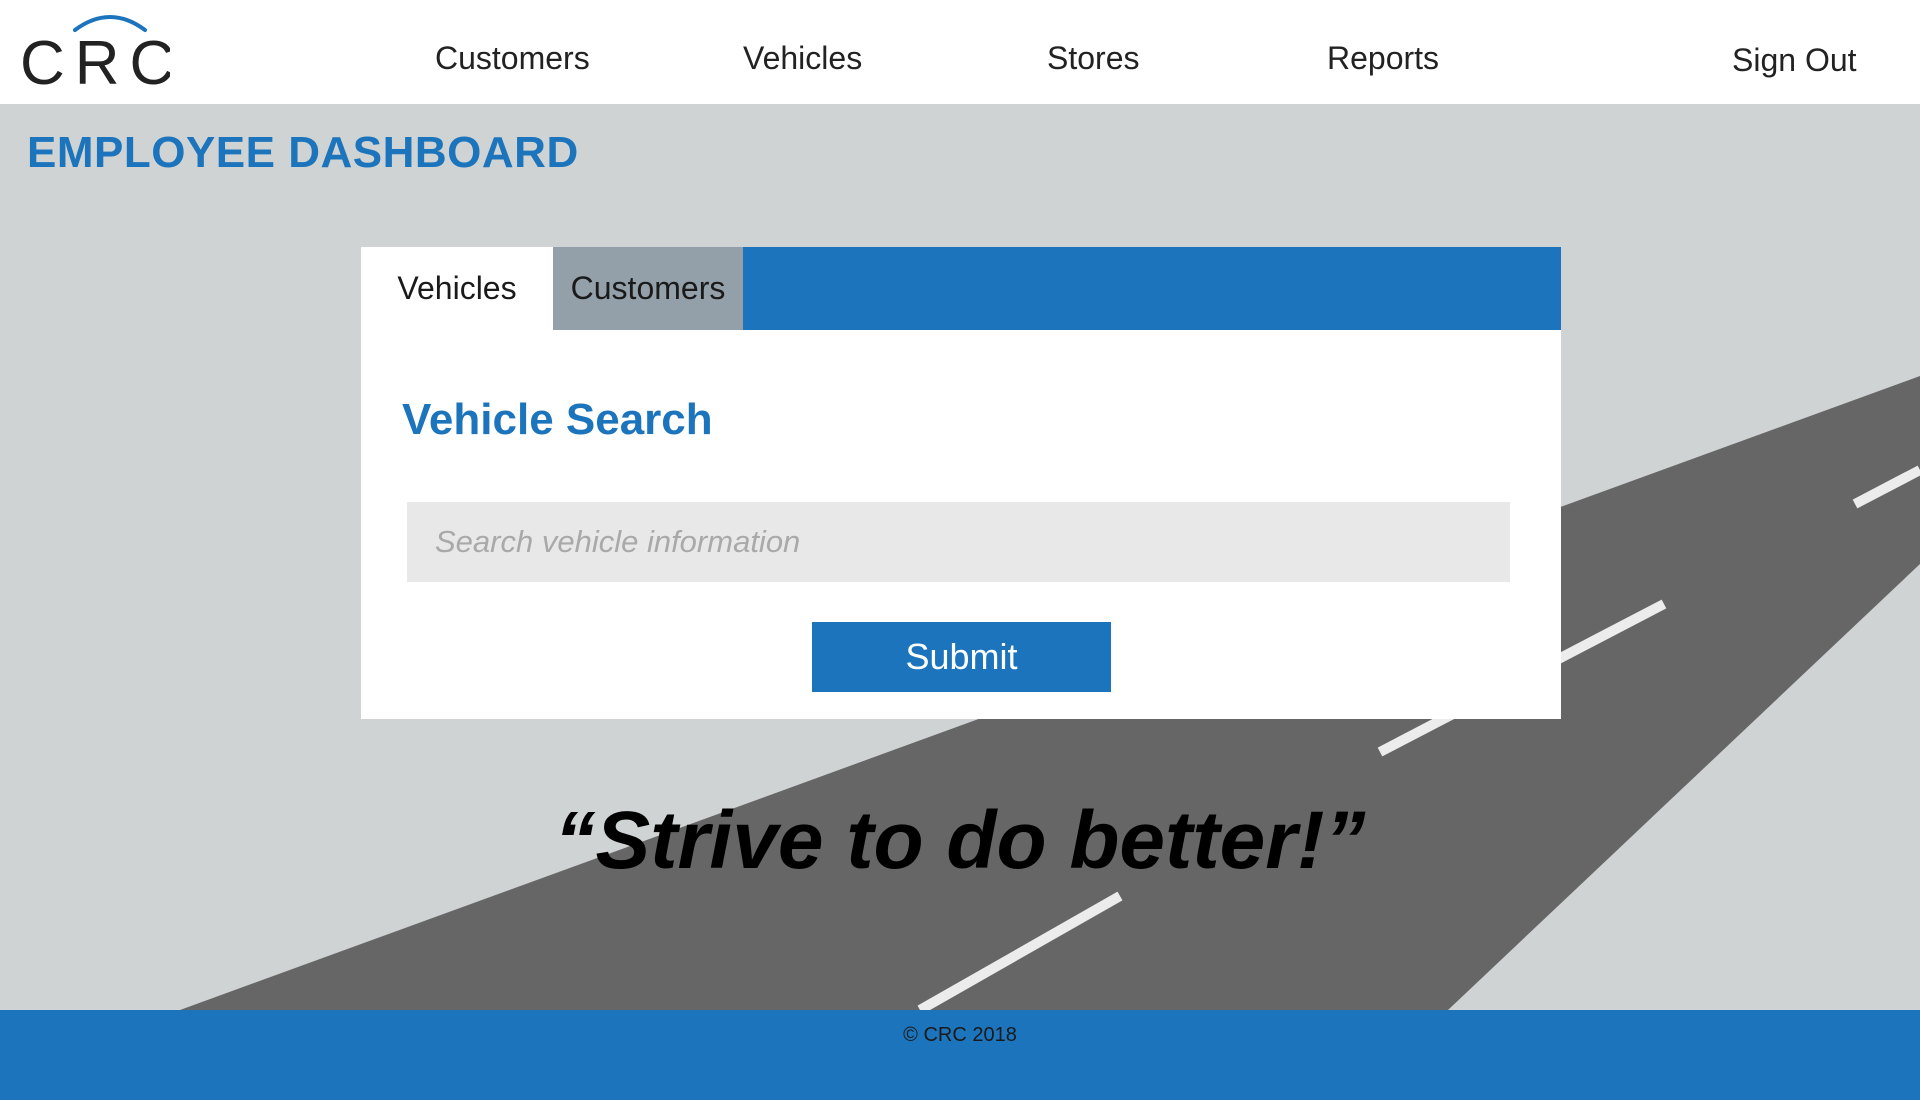 This screenshot has height=1100, width=1920. I want to click on tab-bar: Vehicles Customers, so click(961, 288).